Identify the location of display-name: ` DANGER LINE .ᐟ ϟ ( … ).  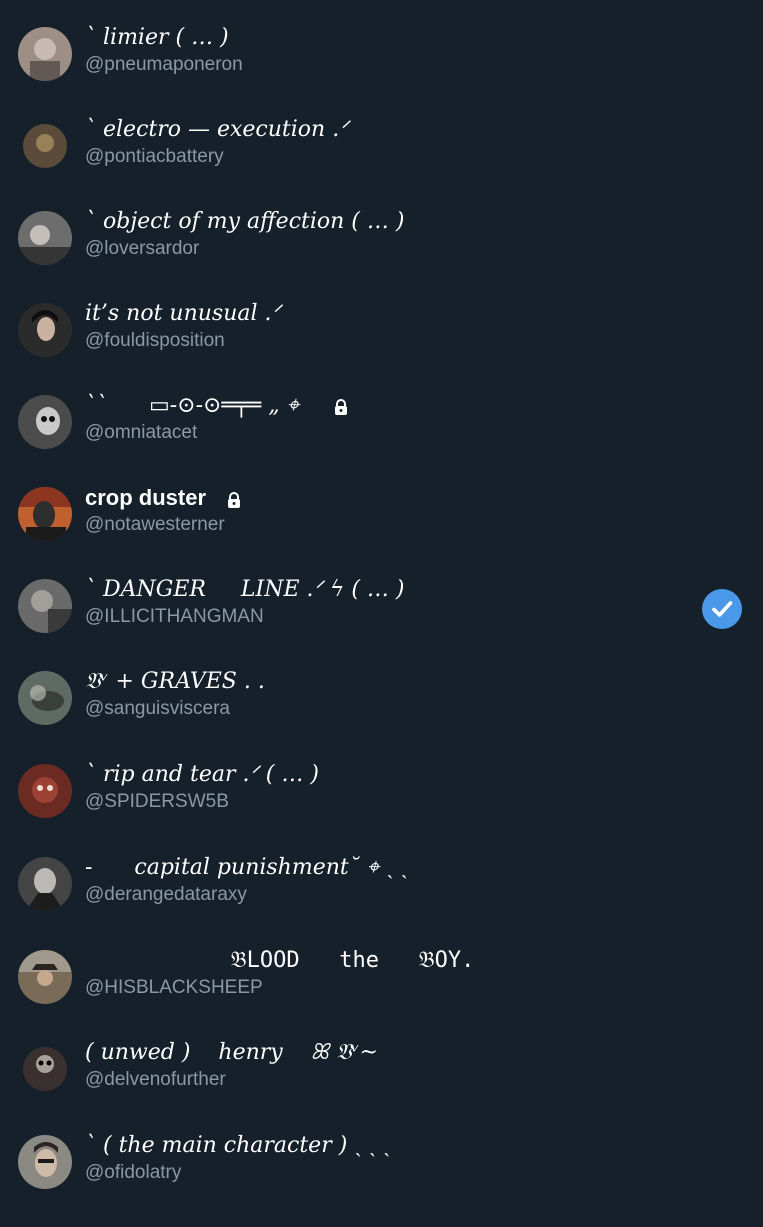
(245, 589).